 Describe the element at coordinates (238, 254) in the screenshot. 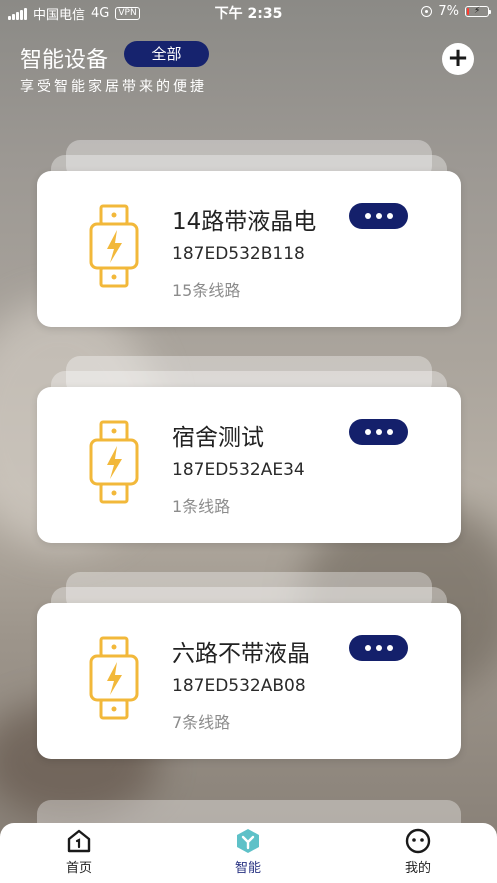

I see `device-id: 187ED532B118` at that location.